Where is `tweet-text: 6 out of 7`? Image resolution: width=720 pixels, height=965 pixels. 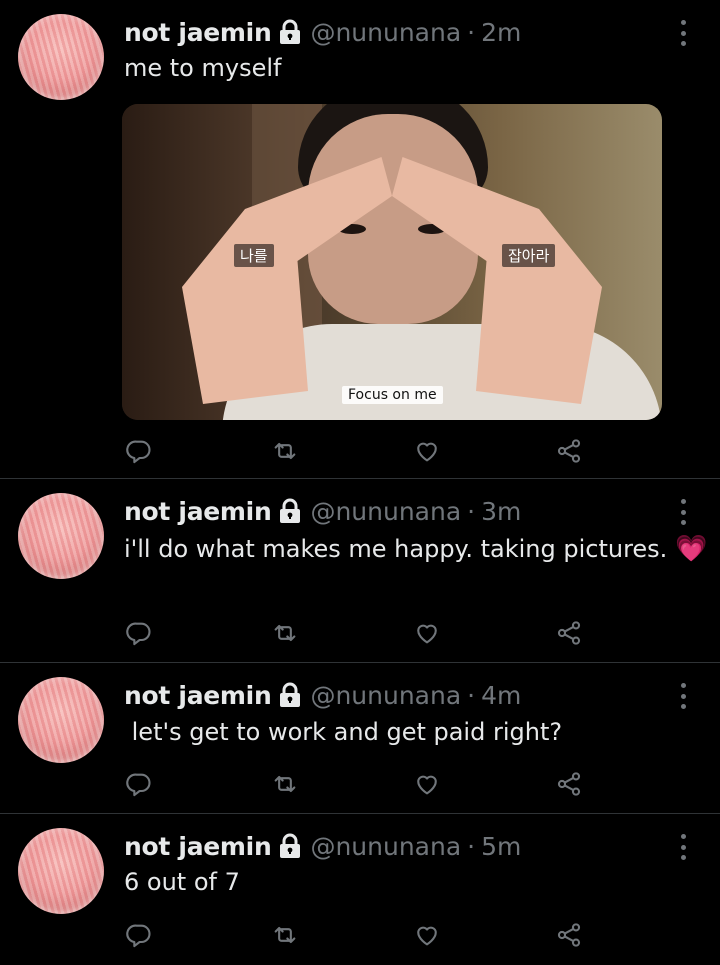
tweet-text: 6 out of 7 is located at coordinates (182, 882).